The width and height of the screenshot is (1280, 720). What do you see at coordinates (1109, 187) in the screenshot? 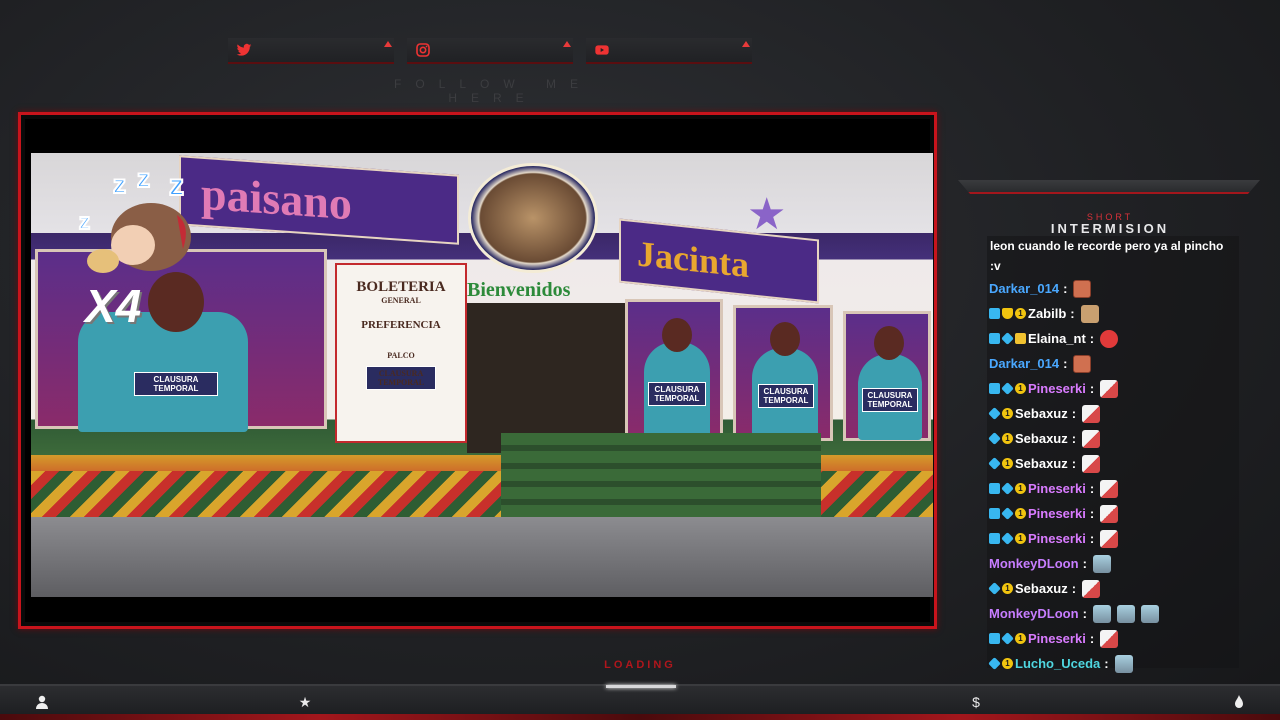
I see `chat-frame-top` at bounding box center [1109, 187].